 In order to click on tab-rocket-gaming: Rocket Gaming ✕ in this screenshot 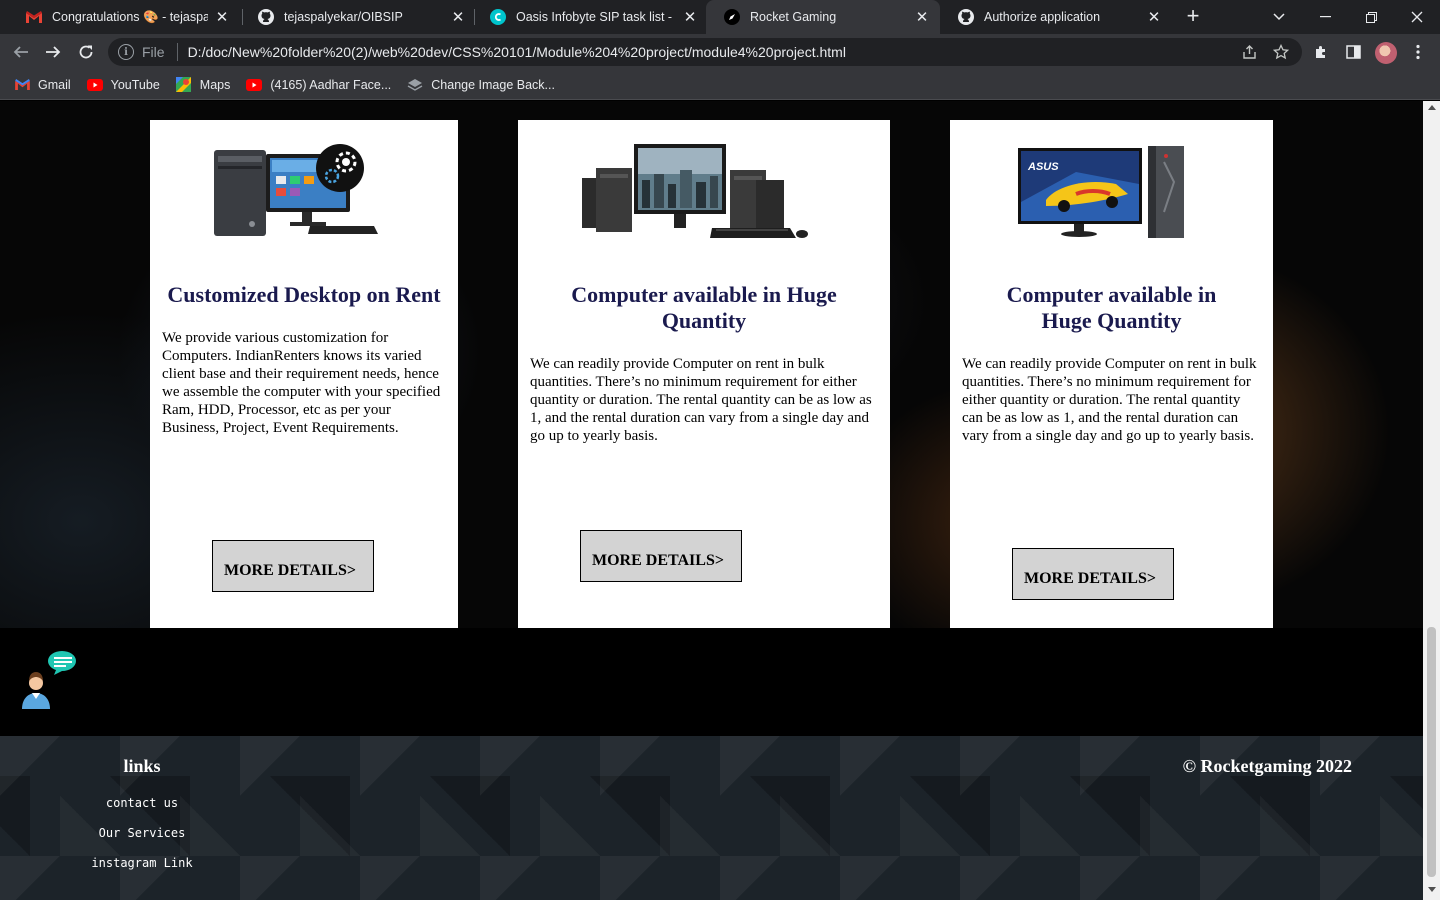, I will do `click(823, 17)`.